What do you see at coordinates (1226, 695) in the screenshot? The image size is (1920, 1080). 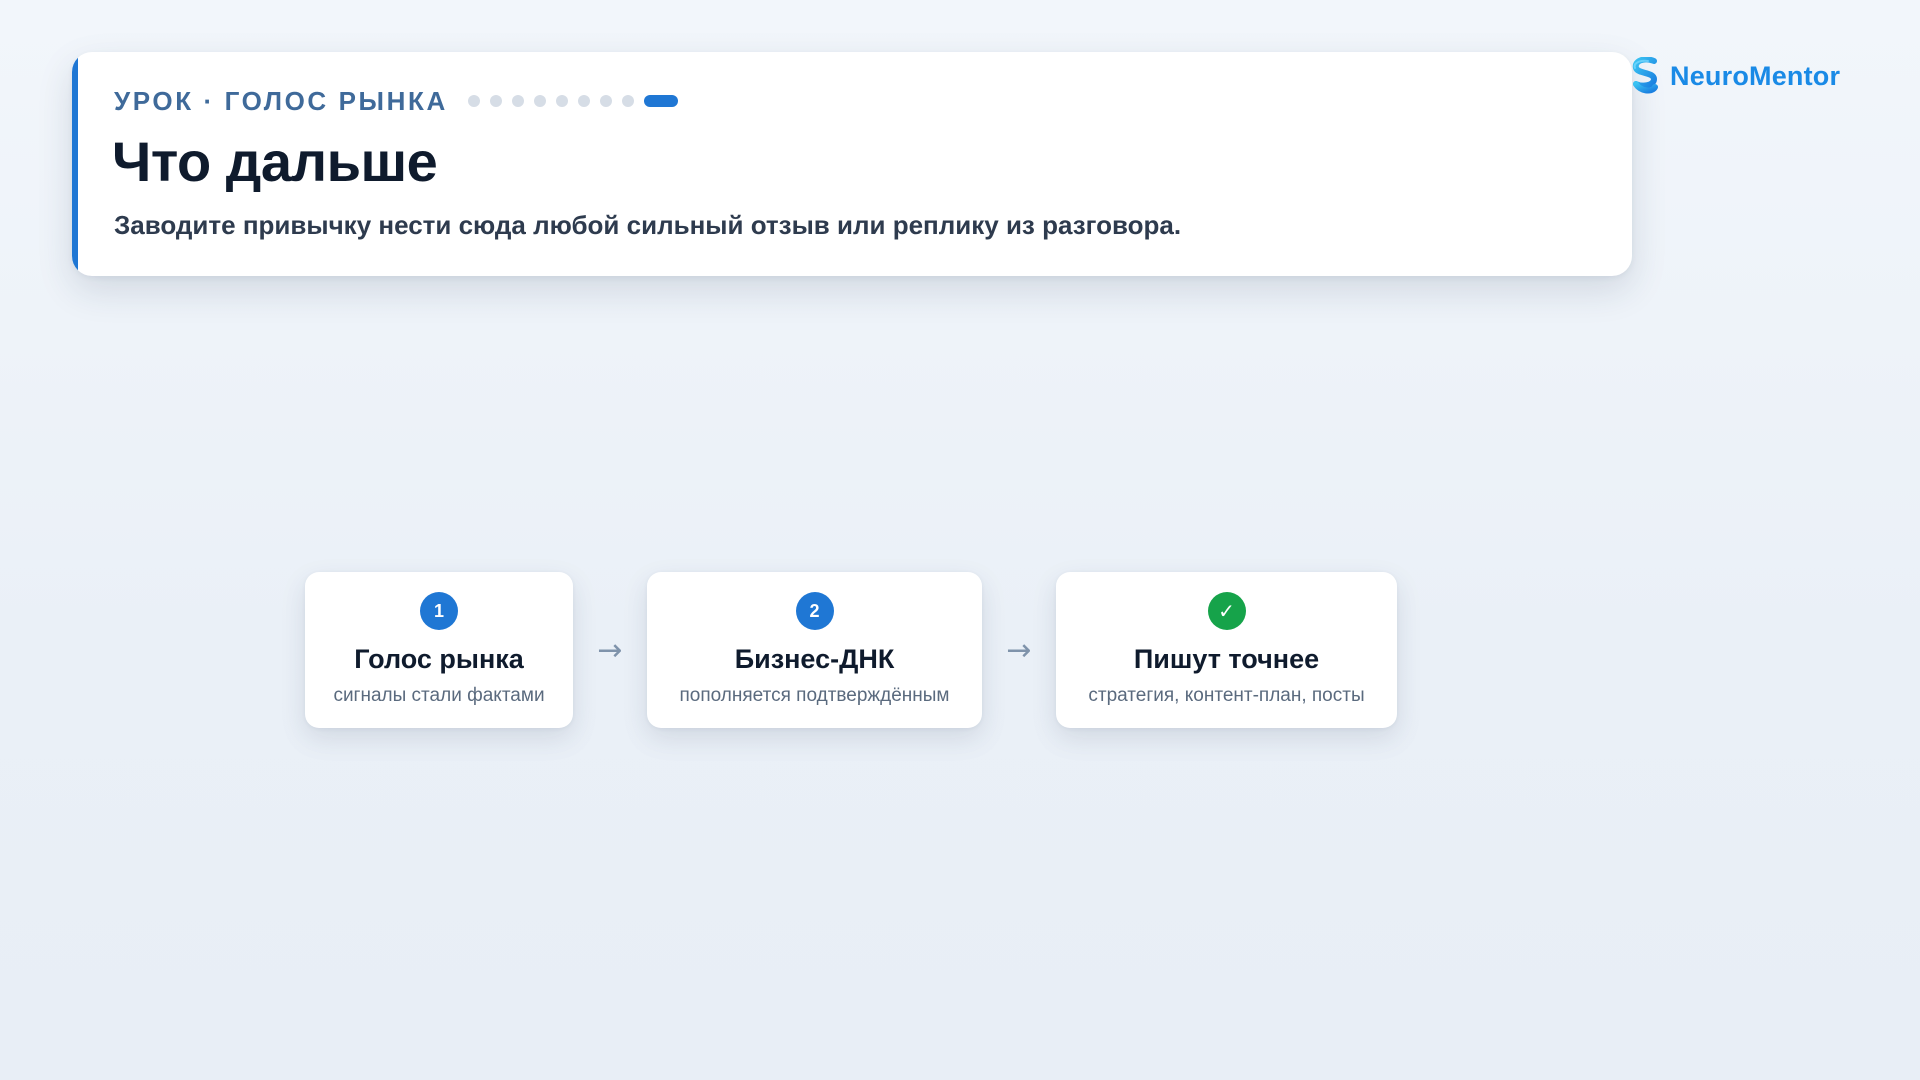 I see `step-description: стратегия, контент-план, посты` at bounding box center [1226, 695].